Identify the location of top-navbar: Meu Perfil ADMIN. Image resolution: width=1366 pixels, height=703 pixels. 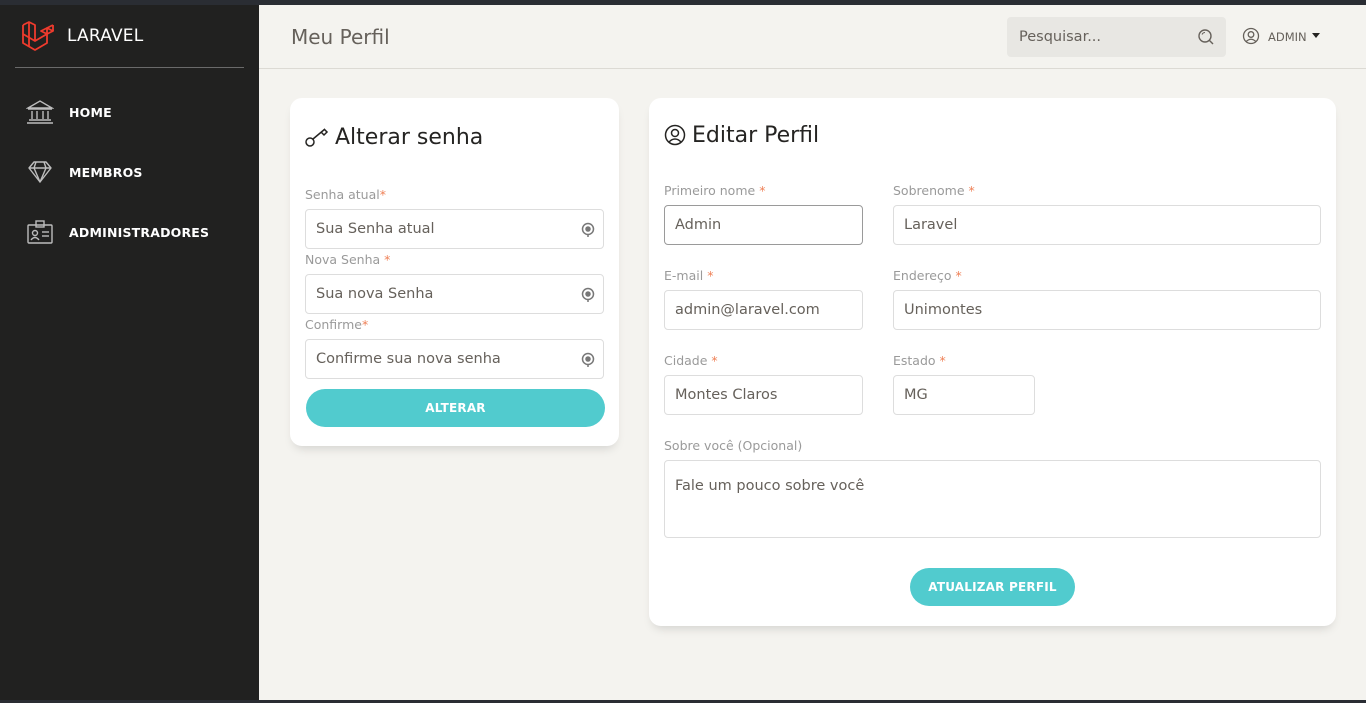
(812, 37).